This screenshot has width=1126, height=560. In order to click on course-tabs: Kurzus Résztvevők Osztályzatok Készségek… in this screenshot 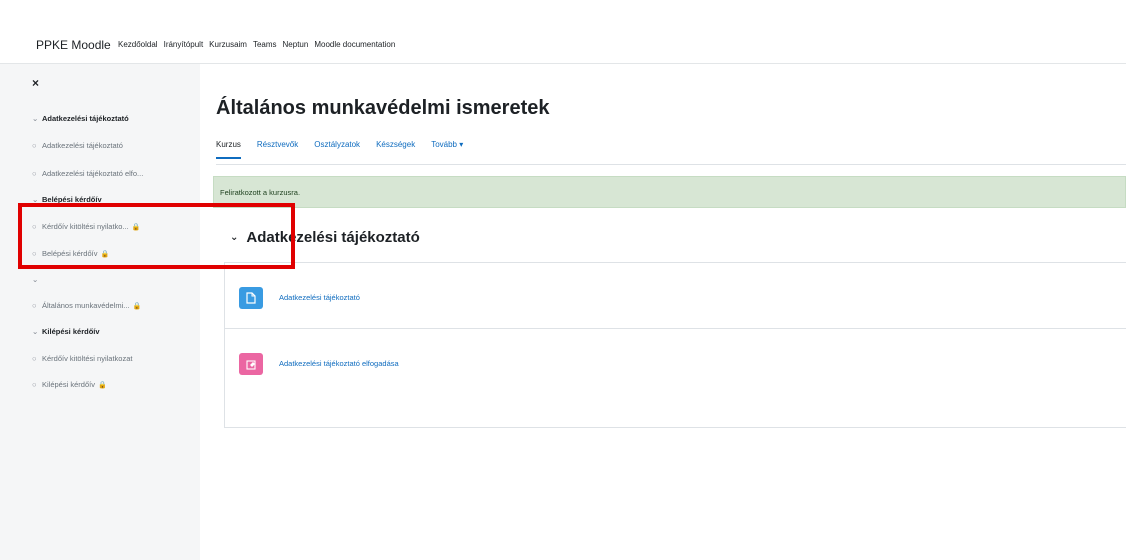, I will do `click(339, 149)`.